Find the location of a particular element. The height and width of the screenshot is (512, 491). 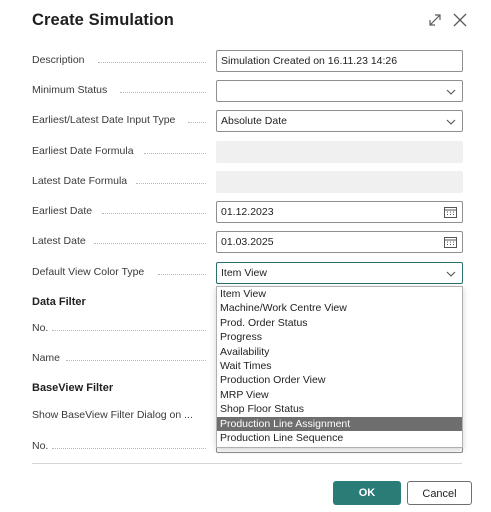

earliest-date-field: 01.12.2023 is located at coordinates (339, 212).